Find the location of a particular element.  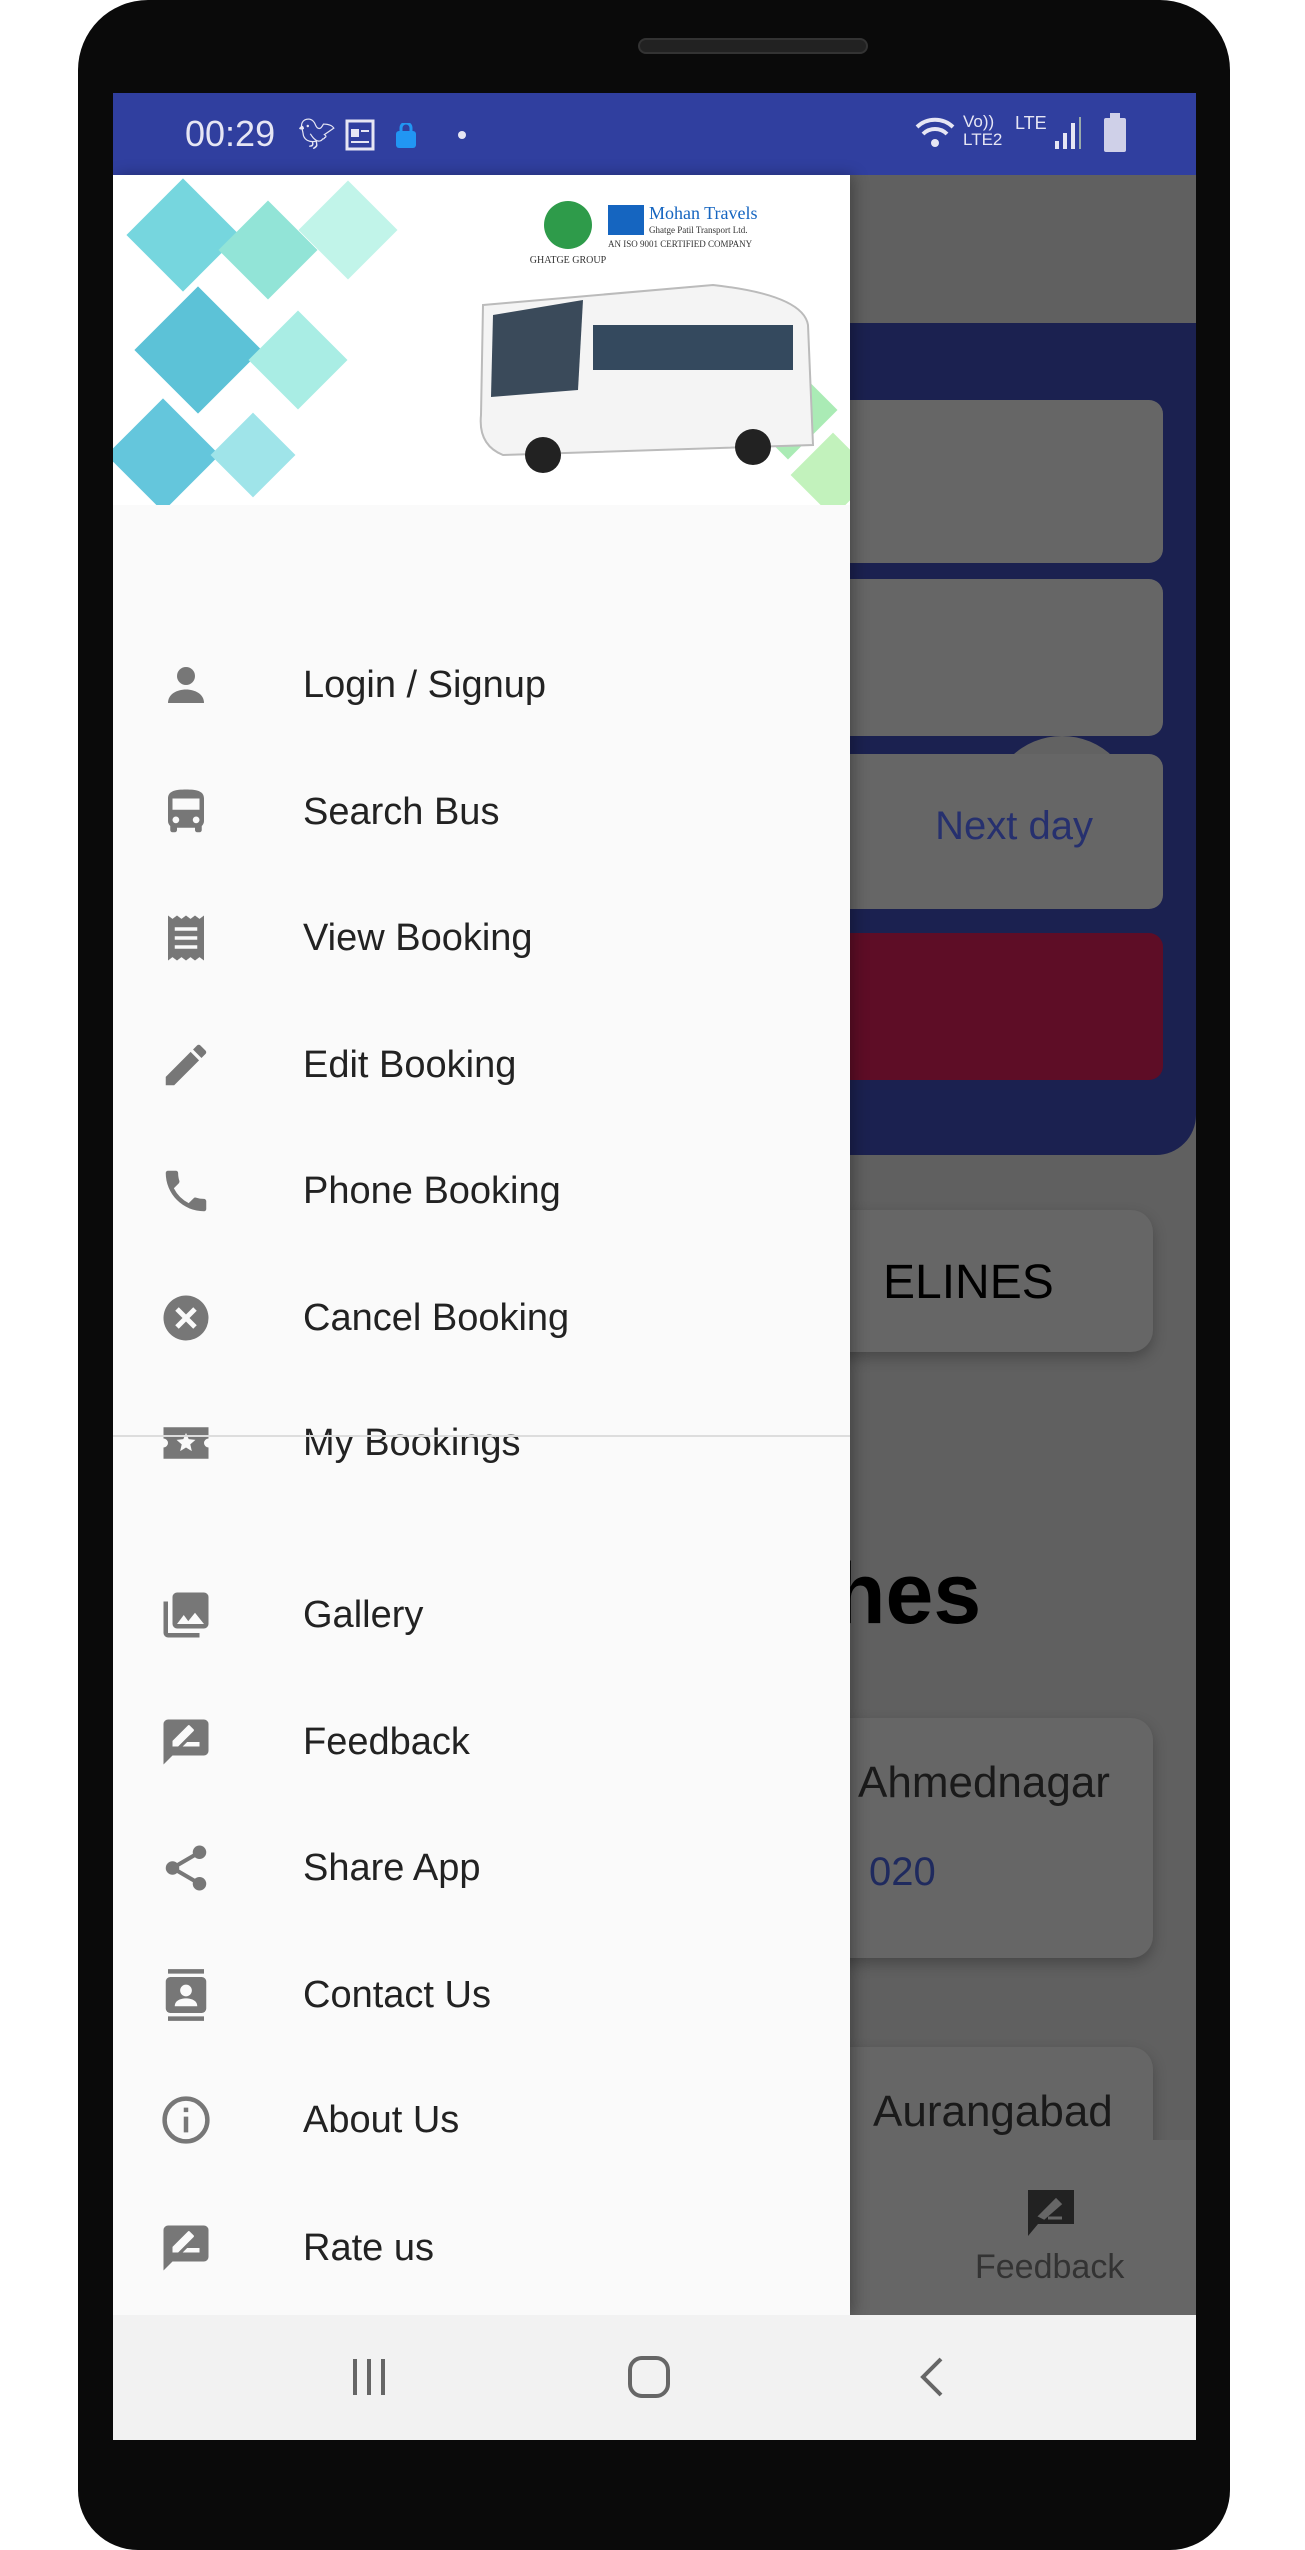

status-time: 00:29 is located at coordinates (230, 133).